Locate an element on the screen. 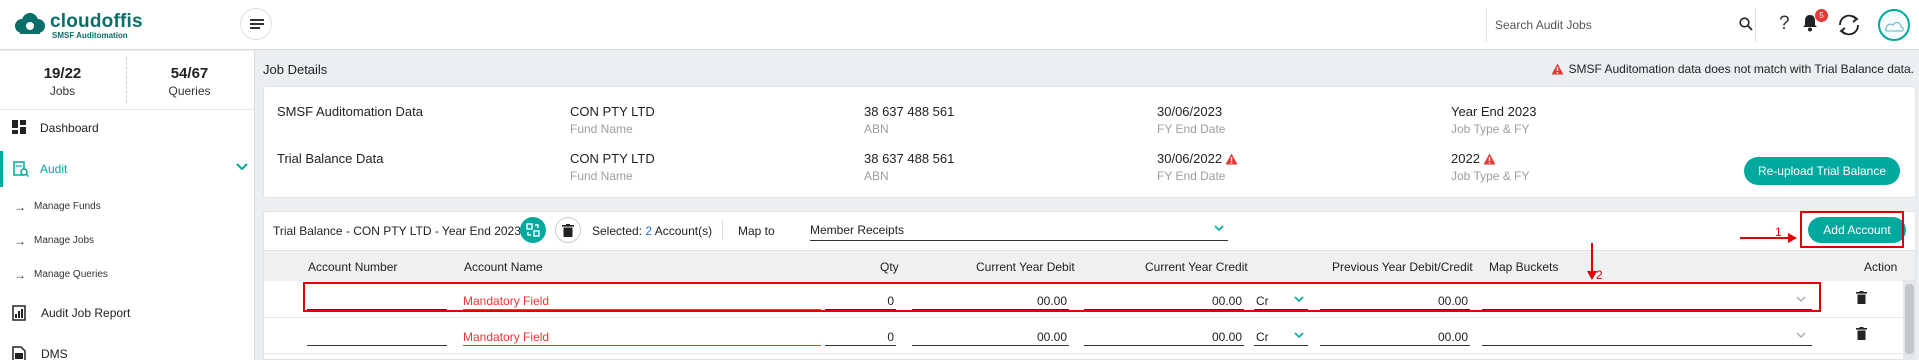 The image size is (1919, 360). debit-input: 00.00 is located at coordinates (990, 336).